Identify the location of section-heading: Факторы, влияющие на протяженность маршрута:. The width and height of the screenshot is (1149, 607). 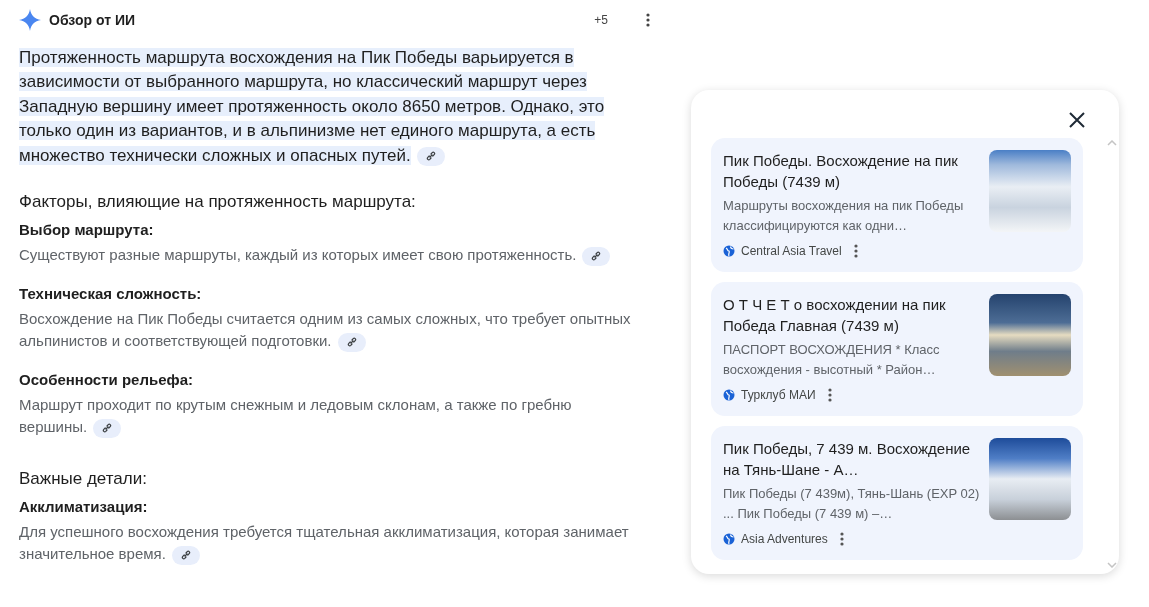
(218, 202).